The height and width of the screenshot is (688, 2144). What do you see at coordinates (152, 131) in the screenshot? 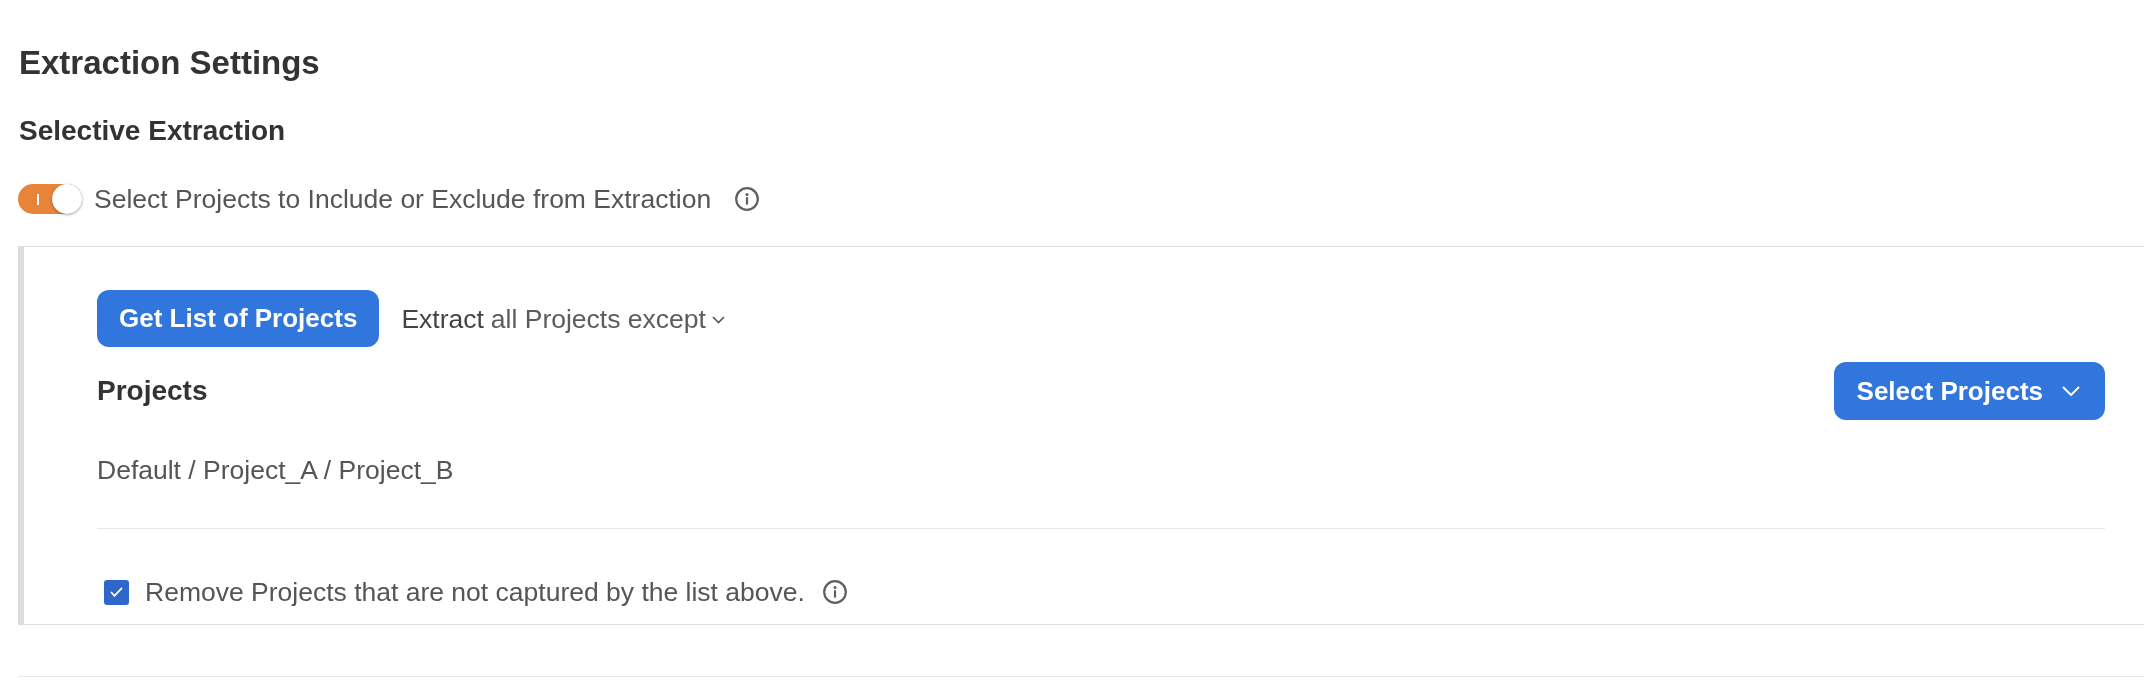
I see `section-title: Selective Extraction` at bounding box center [152, 131].